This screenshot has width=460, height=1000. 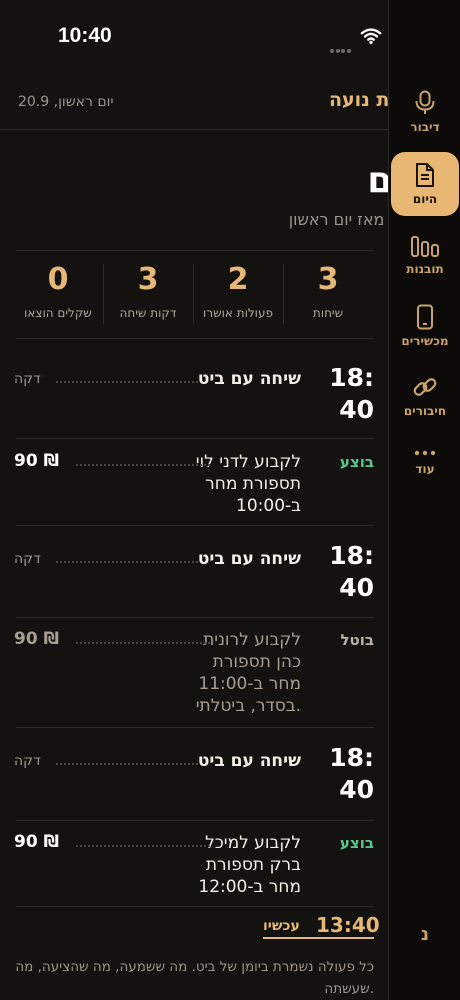 What do you see at coordinates (371, 36) in the screenshot?
I see `wifi-icon` at bounding box center [371, 36].